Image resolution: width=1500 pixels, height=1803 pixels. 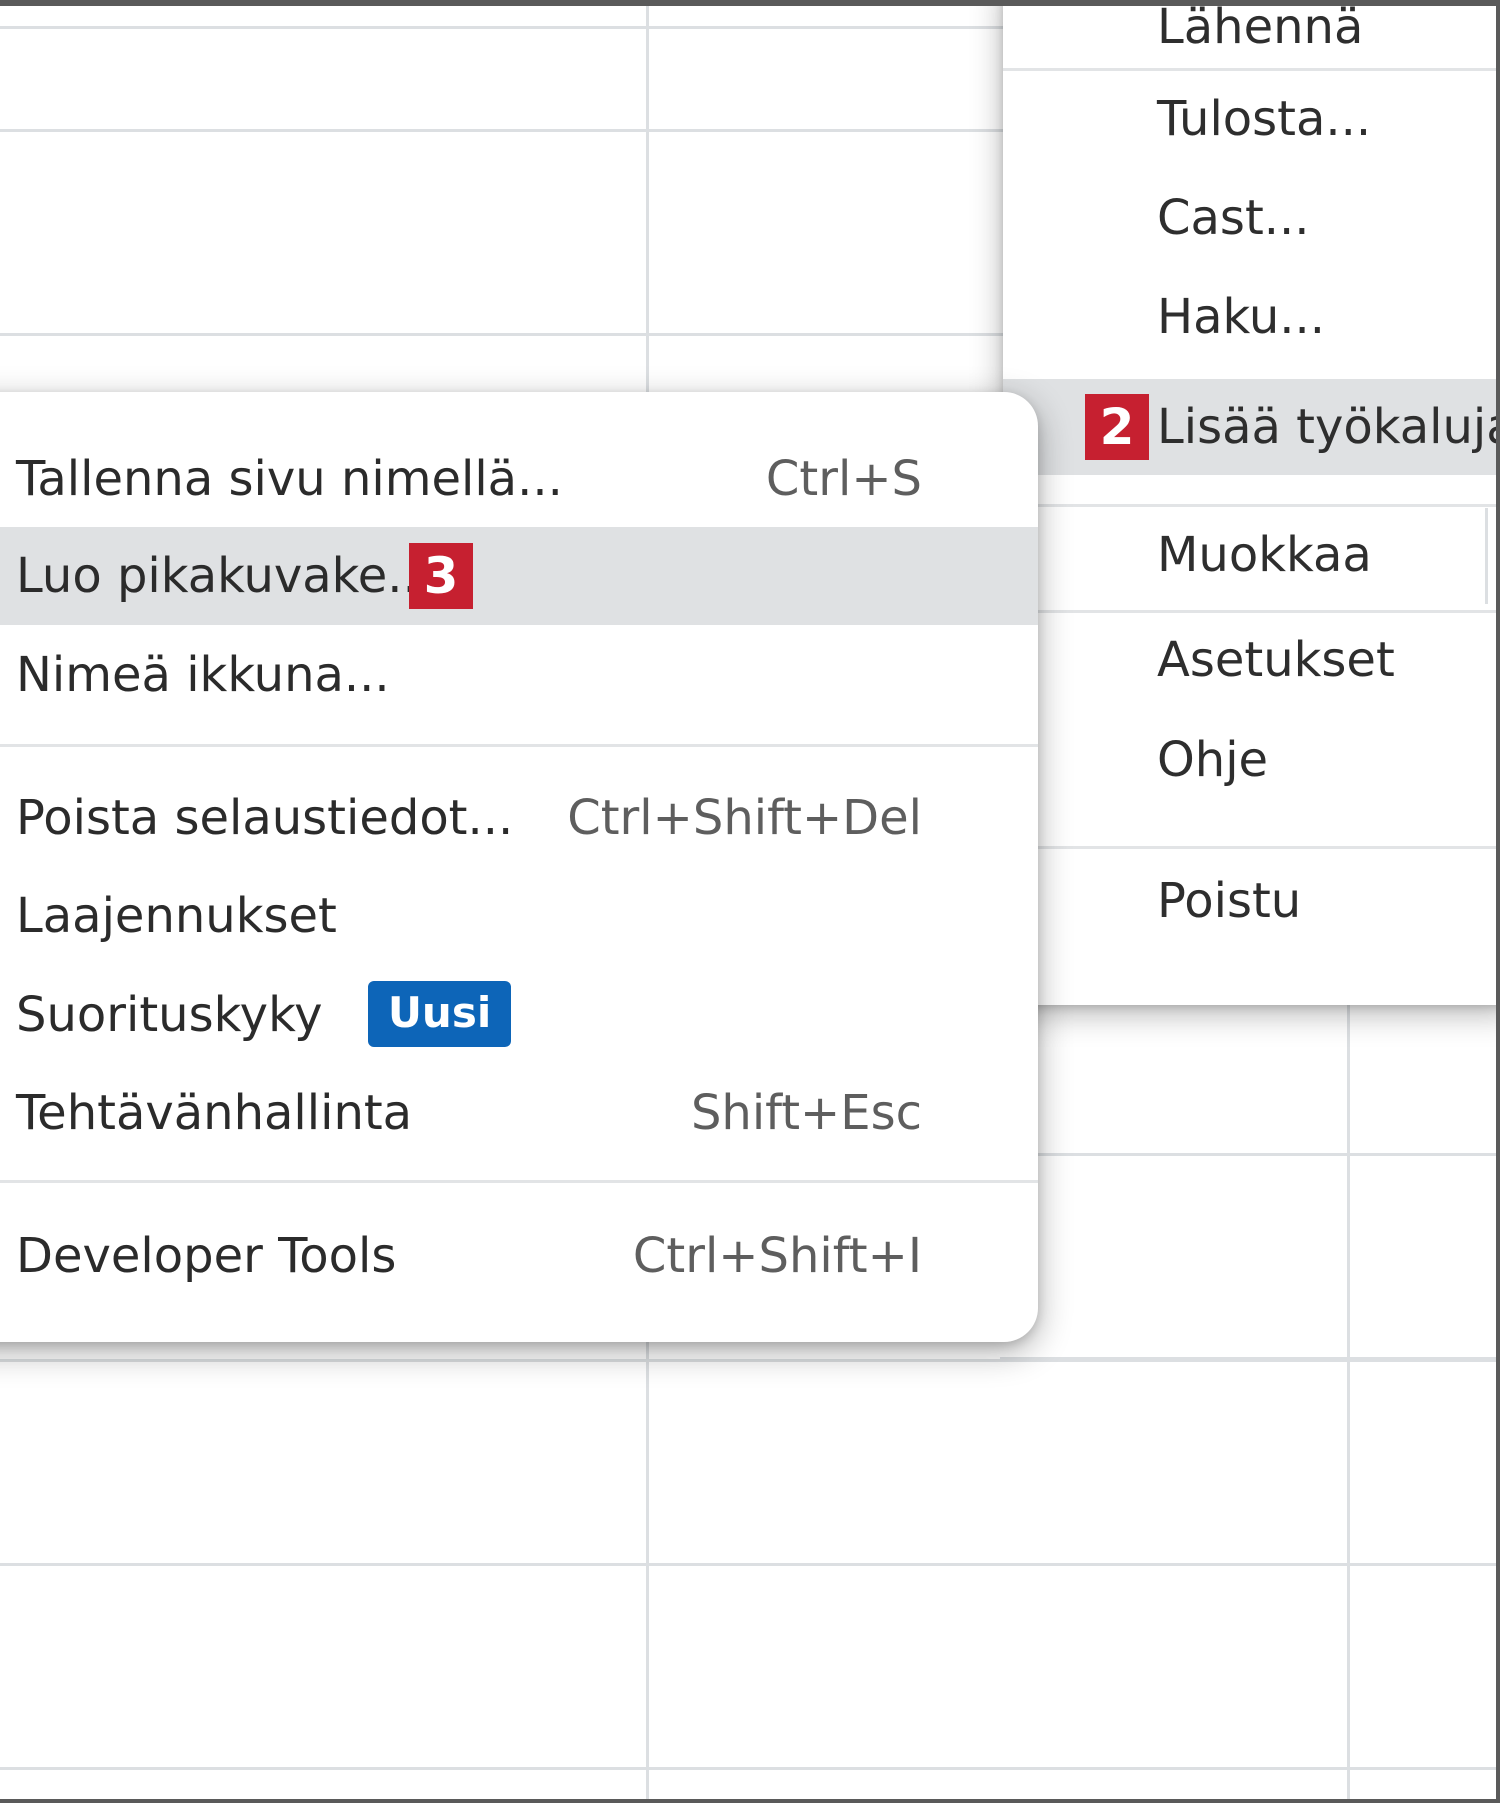 What do you see at coordinates (206, 1256) in the screenshot?
I see `submenu-item-label: Developer Tools` at bounding box center [206, 1256].